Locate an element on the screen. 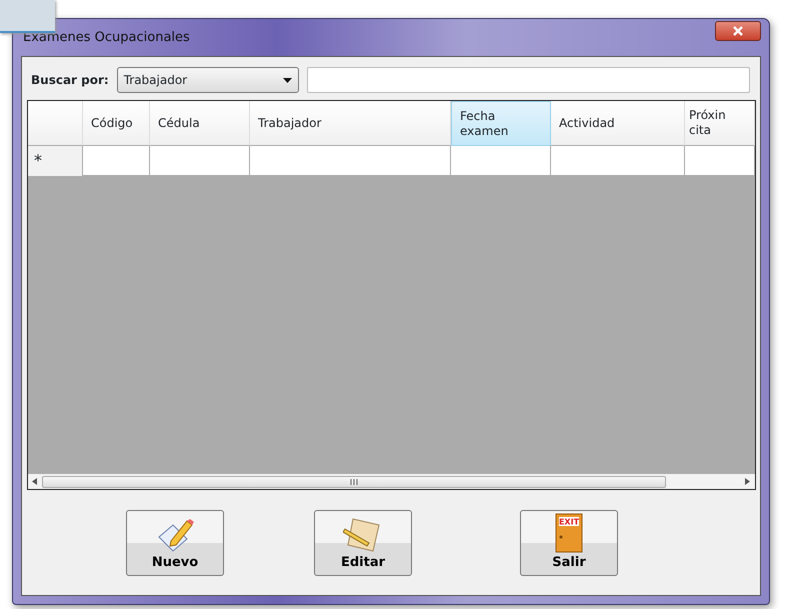 The image size is (785, 609). new-row-marker: * is located at coordinates (55, 161).